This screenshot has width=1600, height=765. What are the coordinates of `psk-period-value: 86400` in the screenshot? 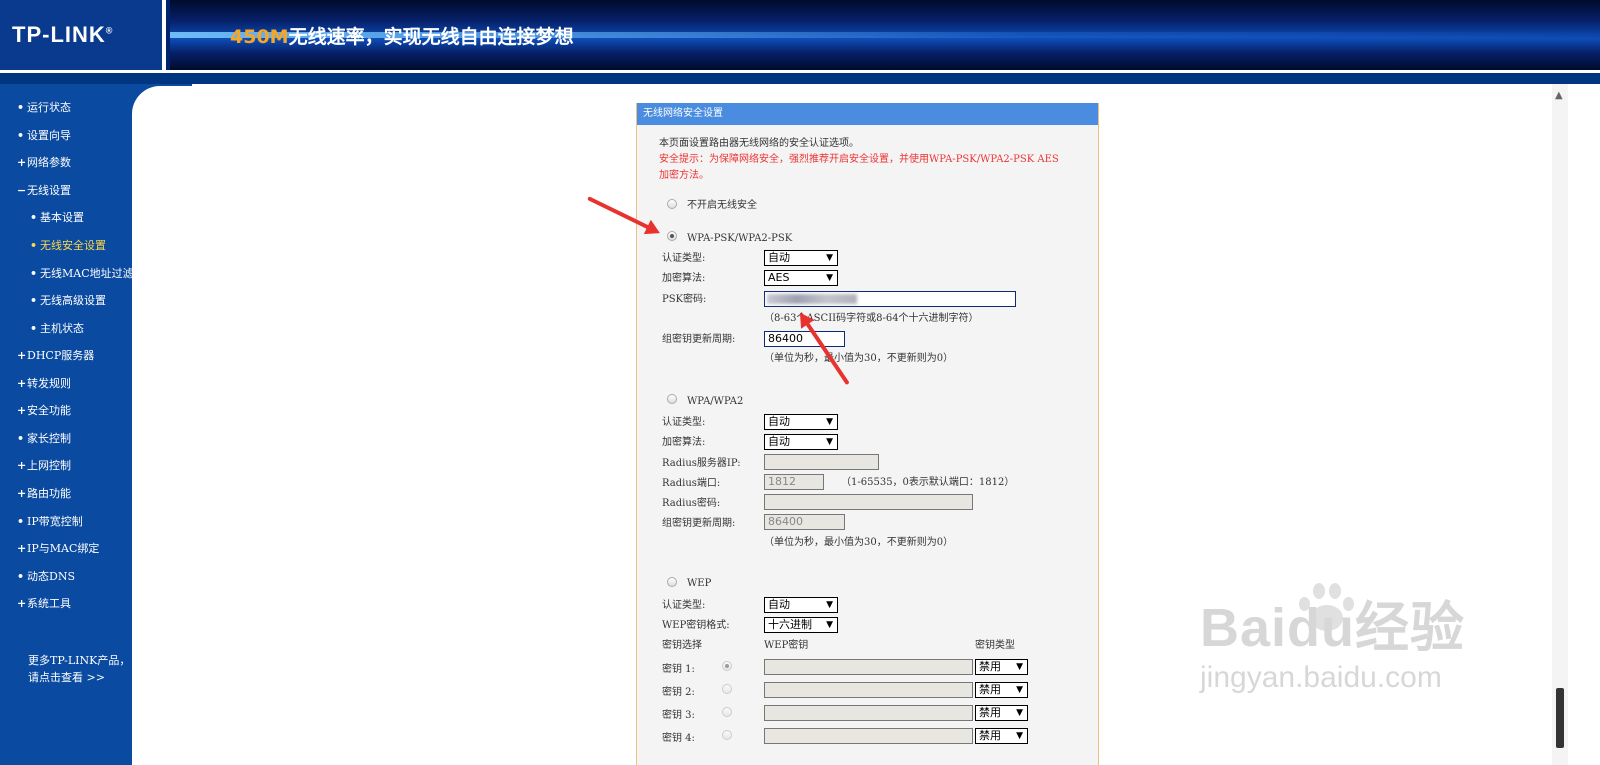 It's located at (785, 338).